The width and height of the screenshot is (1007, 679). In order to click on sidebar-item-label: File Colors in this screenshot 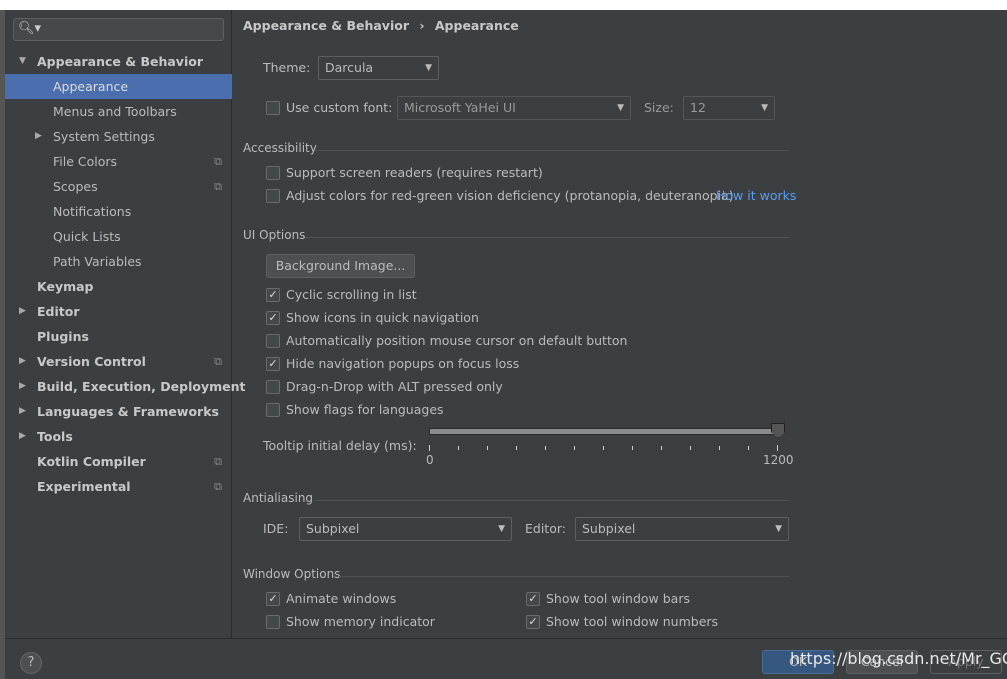, I will do `click(85, 161)`.